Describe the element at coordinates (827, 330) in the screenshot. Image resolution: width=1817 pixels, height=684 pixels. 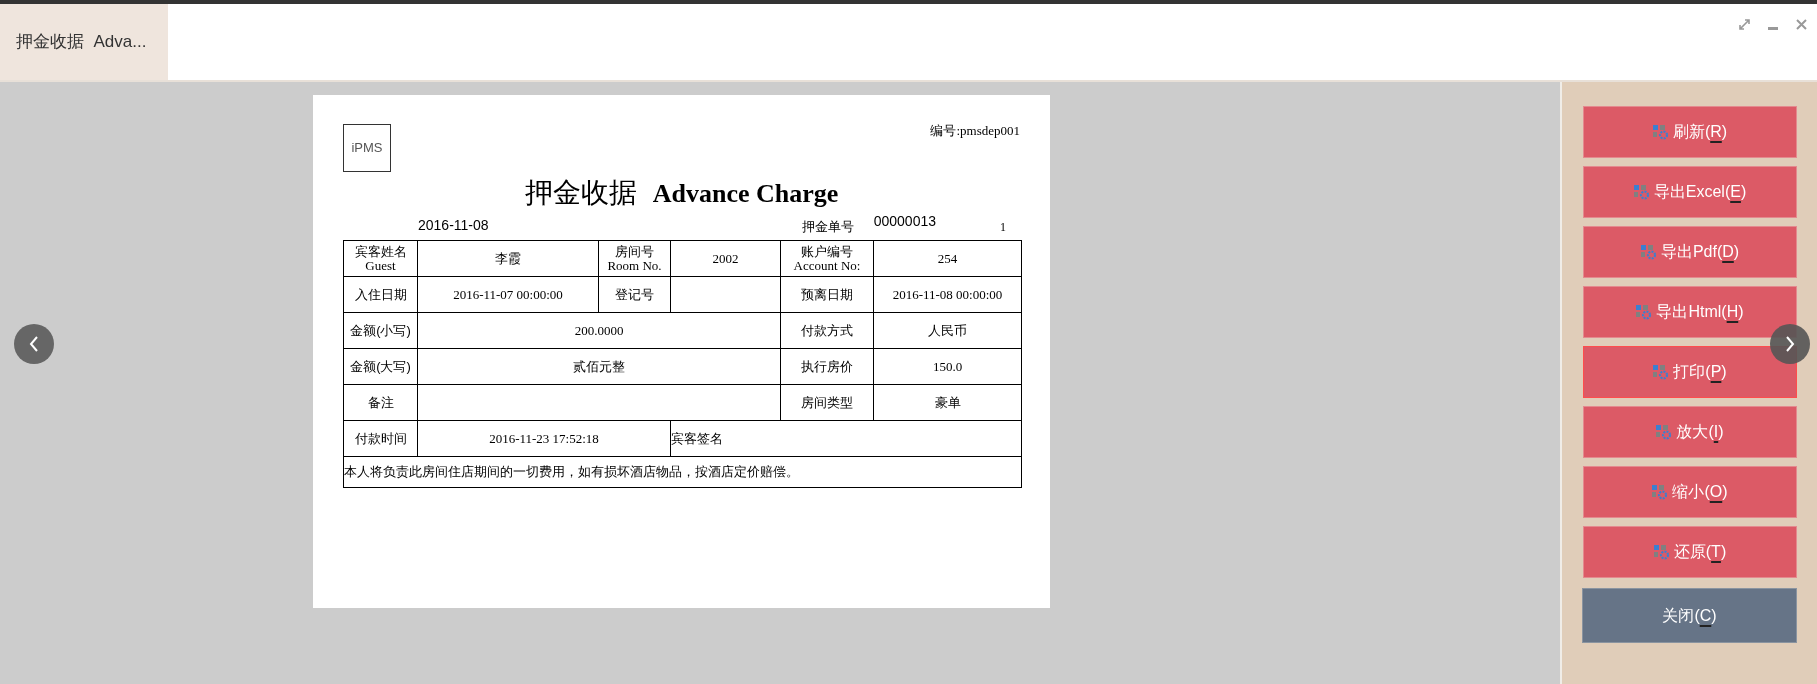
I see `field-label: 付款方式` at that location.